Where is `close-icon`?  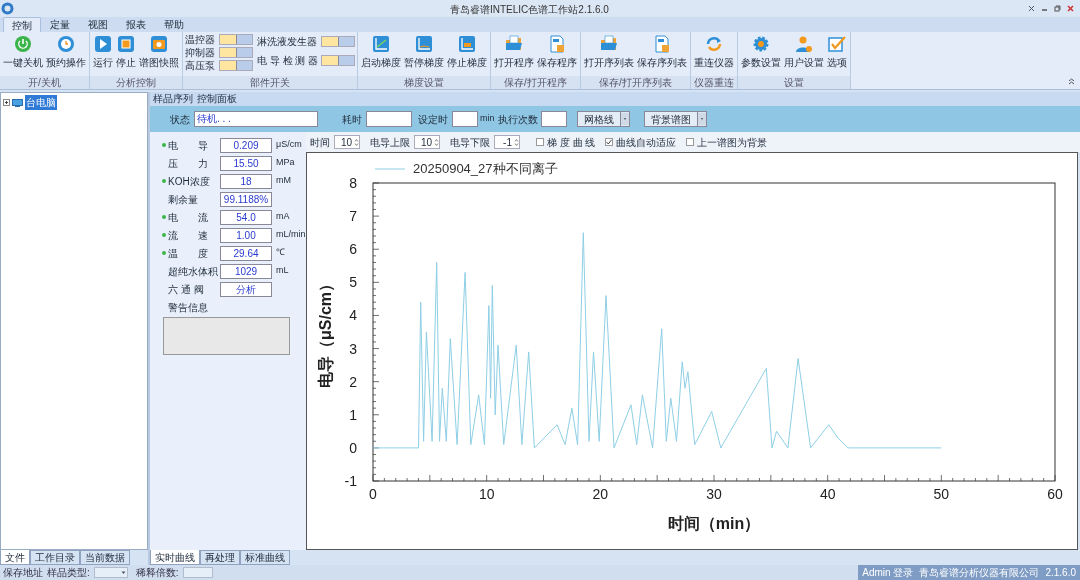
close-icon is located at coordinates (1070, 8).